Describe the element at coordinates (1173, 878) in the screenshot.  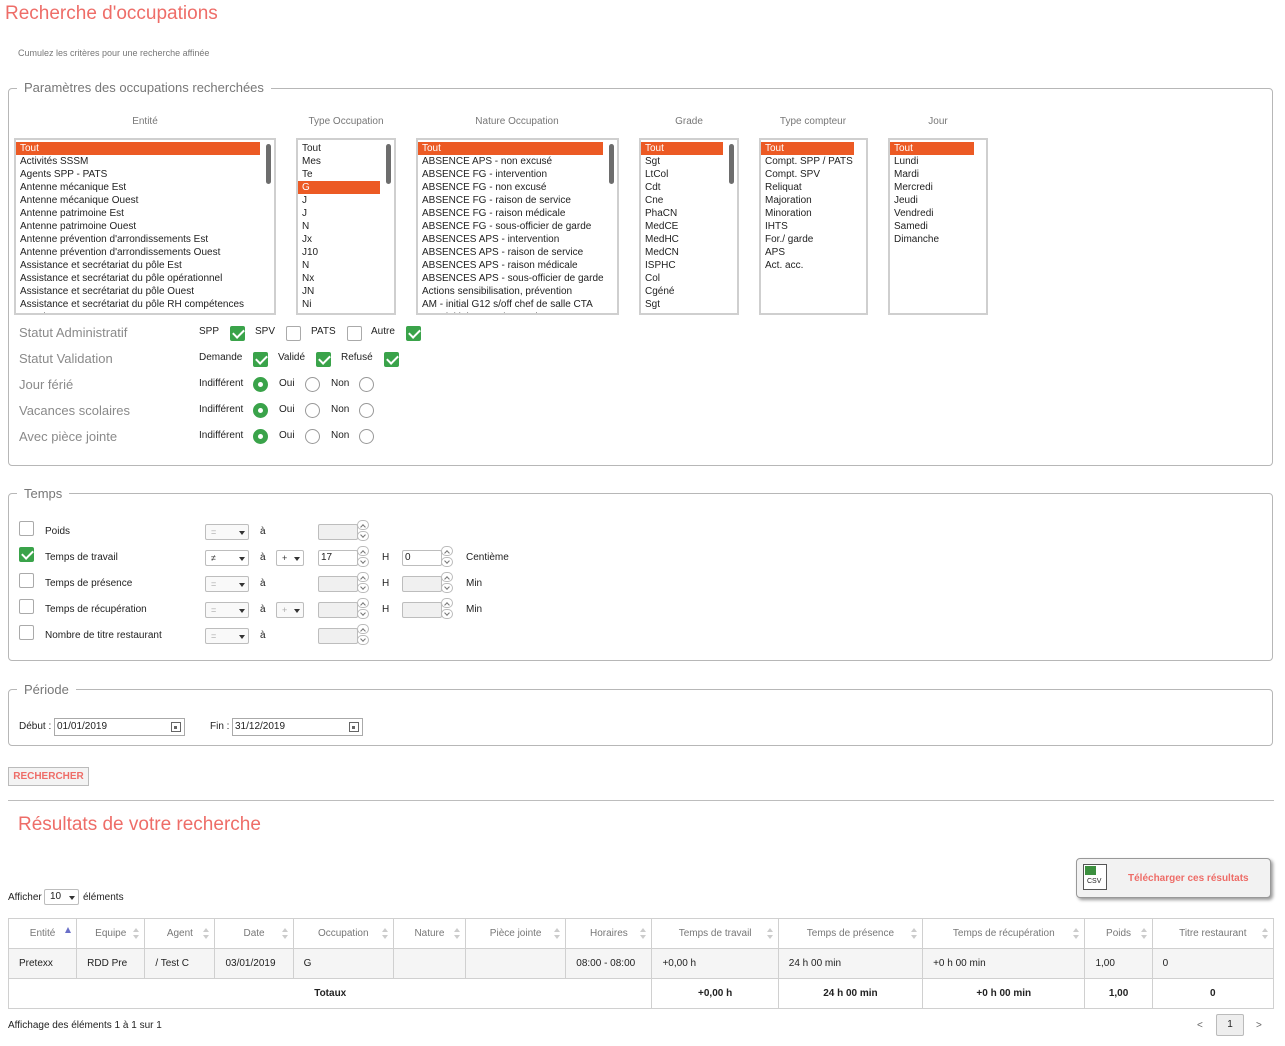
I see `download-results-button: CSV Télécharger ces résultats` at that location.